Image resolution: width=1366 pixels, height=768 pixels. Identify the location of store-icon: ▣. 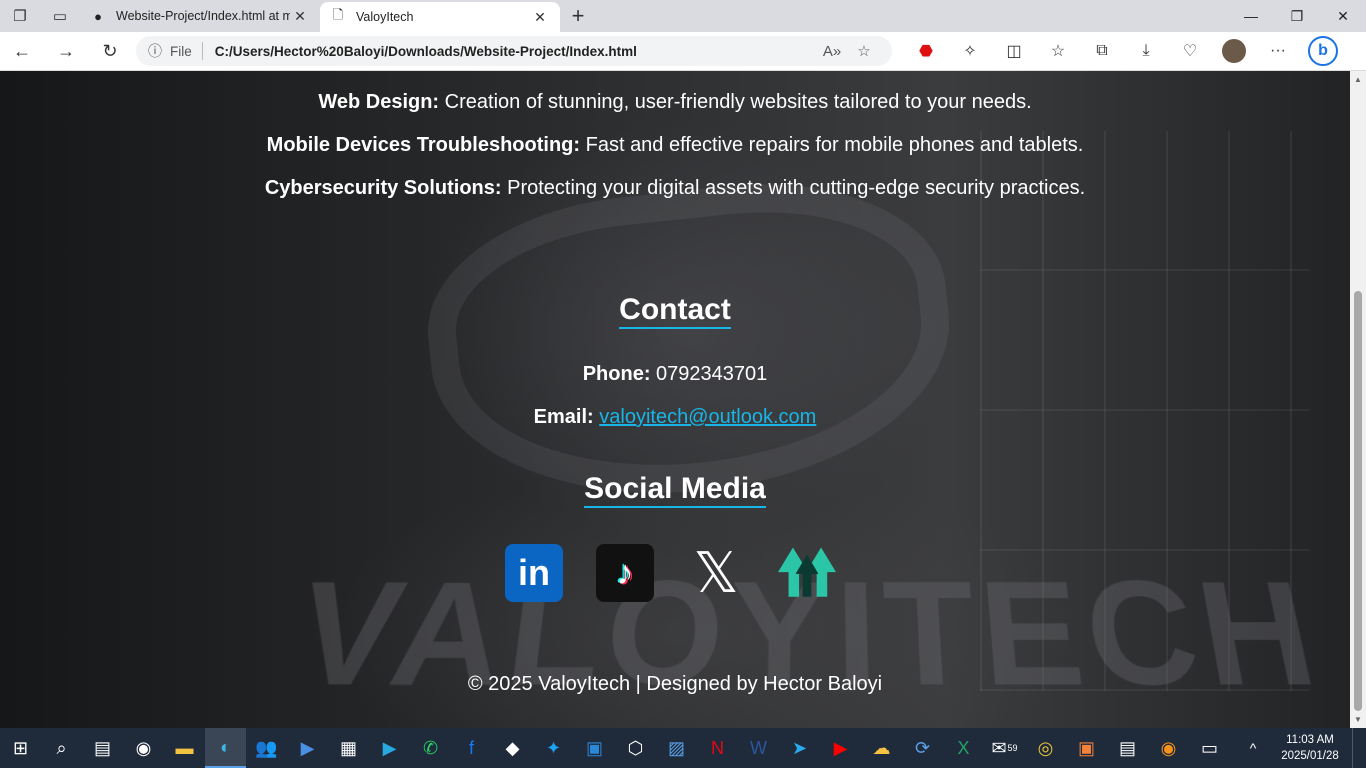
(594, 748).